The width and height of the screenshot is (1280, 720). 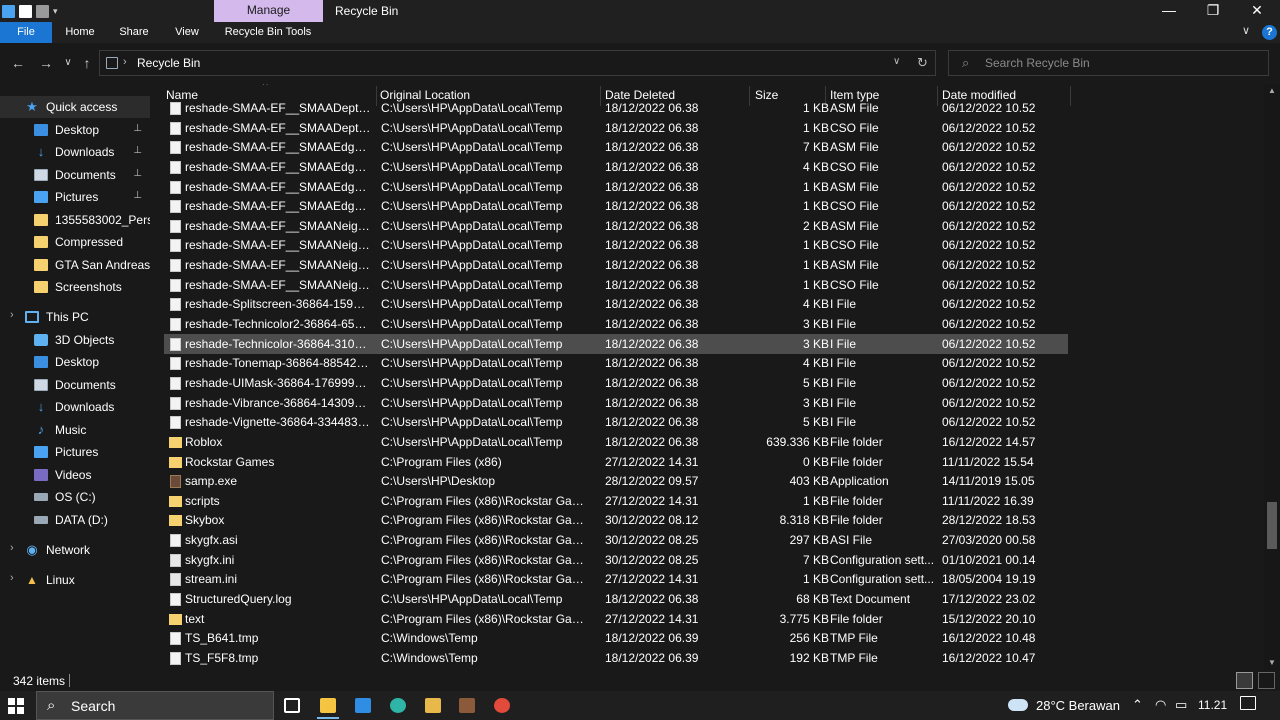 I want to click on search-box: ⌕, so click(x=1108, y=63).